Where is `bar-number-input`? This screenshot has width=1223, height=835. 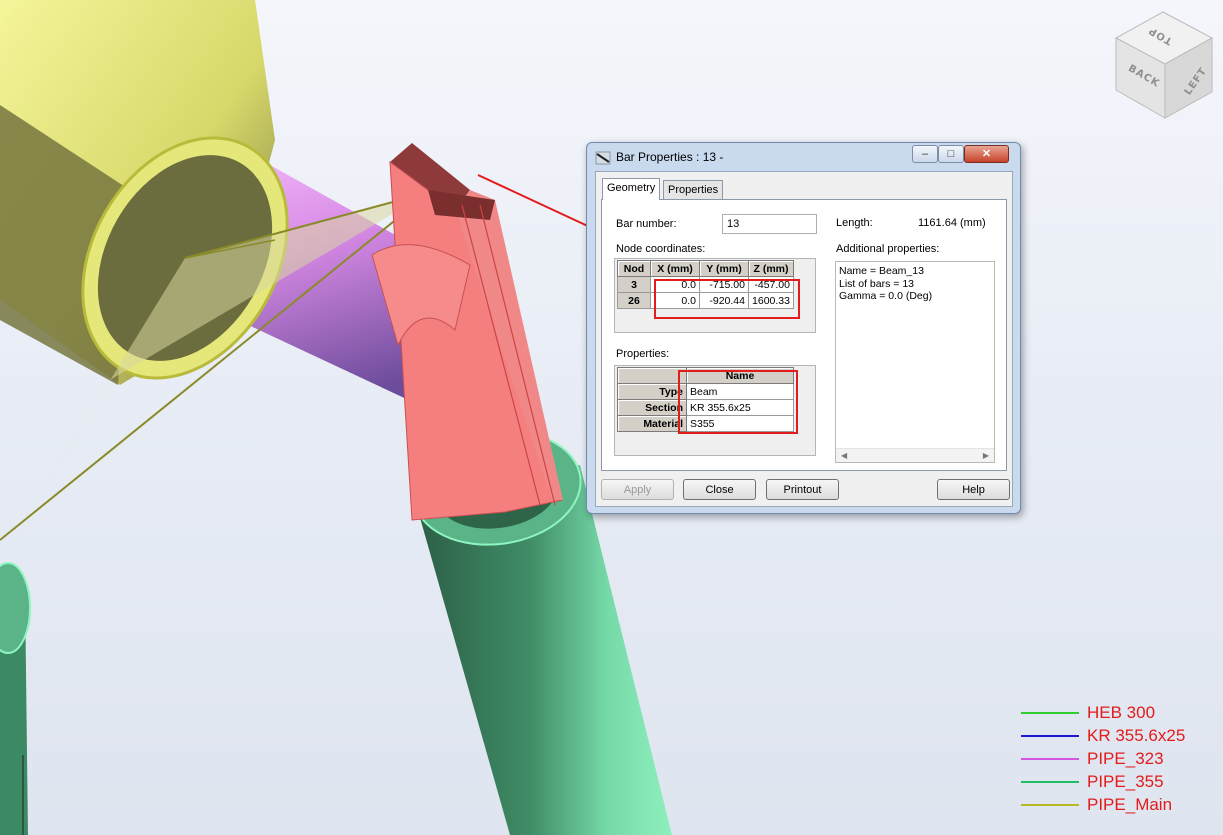 bar-number-input is located at coordinates (769, 224).